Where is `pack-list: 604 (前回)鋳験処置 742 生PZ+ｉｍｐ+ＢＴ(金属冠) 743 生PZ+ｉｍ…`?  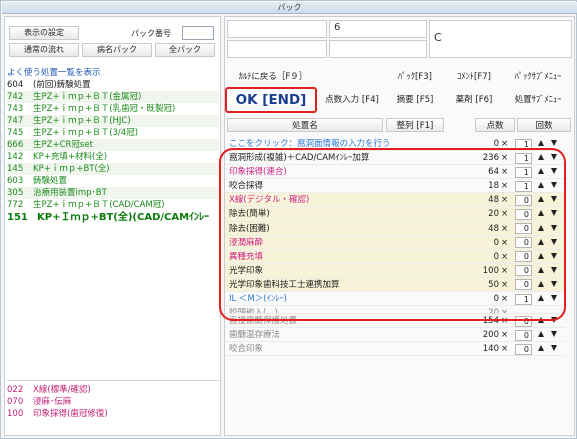 pack-list: 604 (前回)鋳験処置 742 生PZ+ｉｍｐ+ＢＴ(金属冠) 743 生PZ+ｉｍ… is located at coordinates (113, 152).